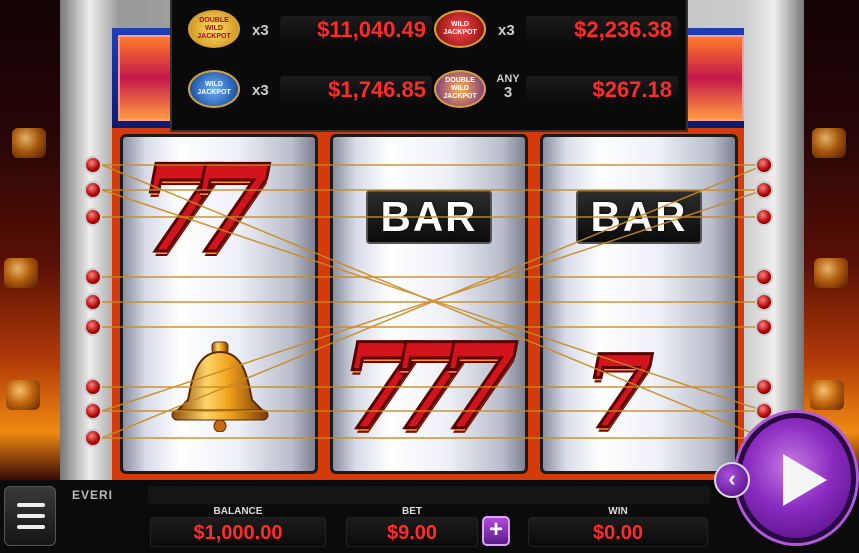 This screenshot has height=553, width=859. What do you see at coordinates (831, 240) in the screenshot?
I see `right-flame-background` at bounding box center [831, 240].